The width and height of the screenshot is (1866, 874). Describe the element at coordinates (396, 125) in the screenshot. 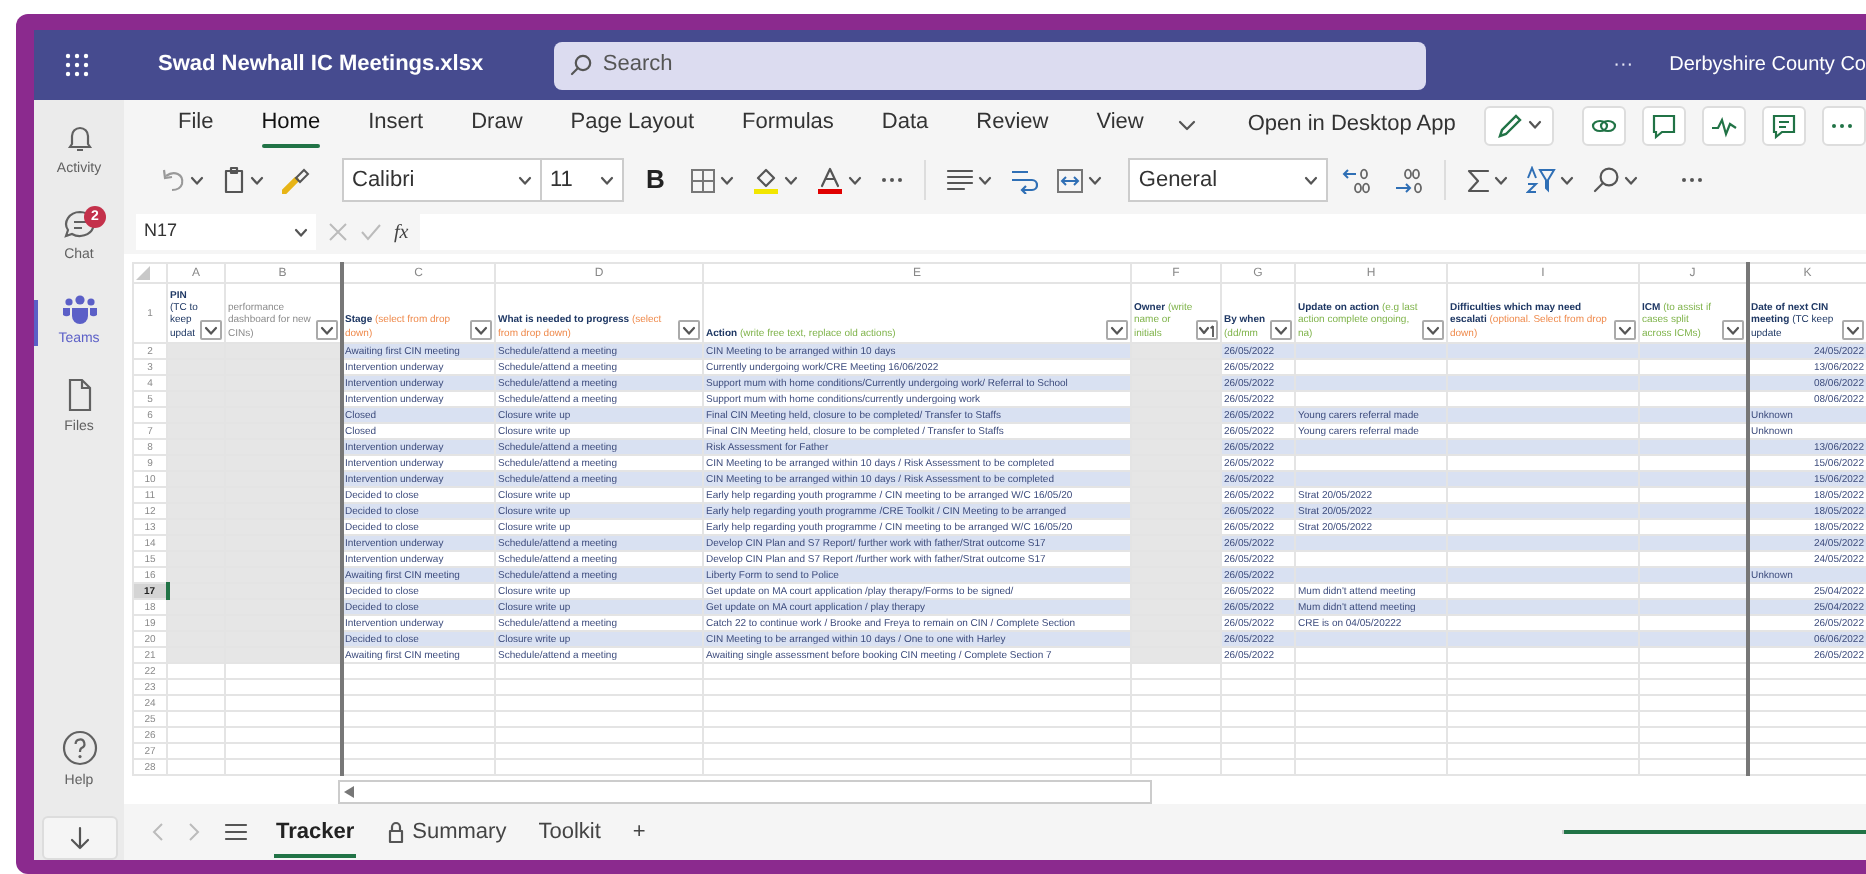

I see `ribbon-tab: Insert` at that location.